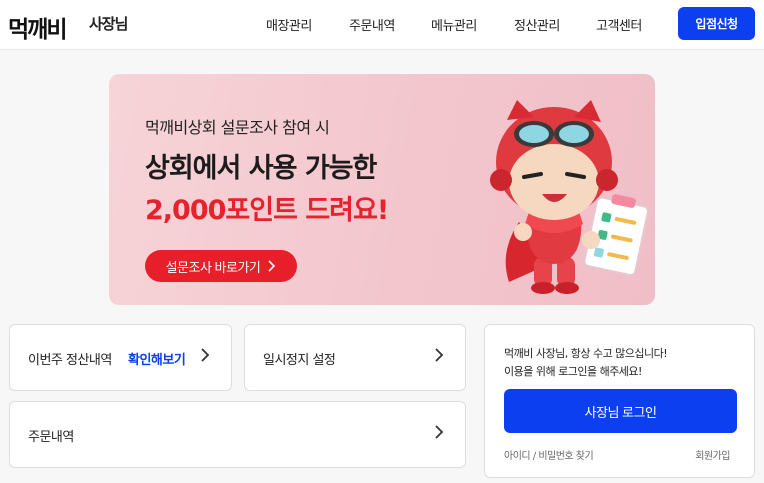  What do you see at coordinates (569, 197) in the screenshot?
I see `mascot-illustration` at bounding box center [569, 197].